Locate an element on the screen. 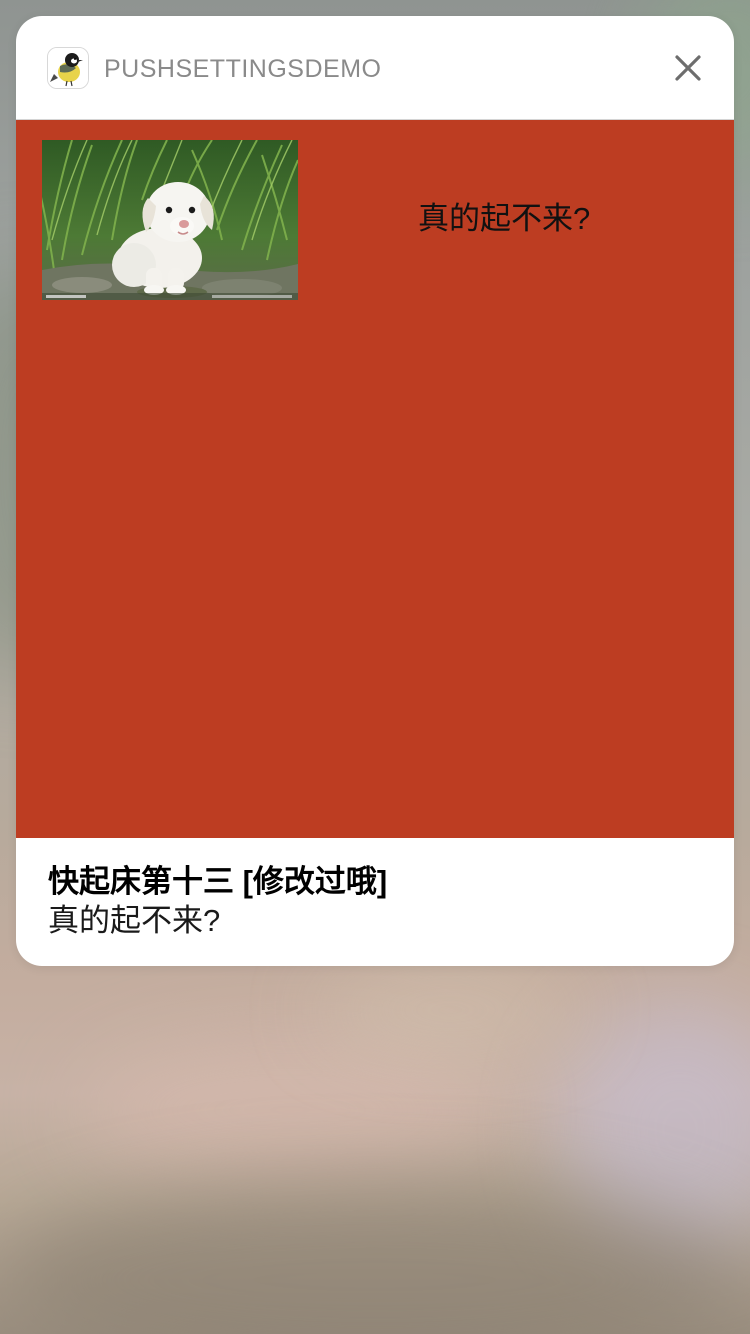 This screenshot has height=1334, width=750. close-icon is located at coordinates (688, 68).